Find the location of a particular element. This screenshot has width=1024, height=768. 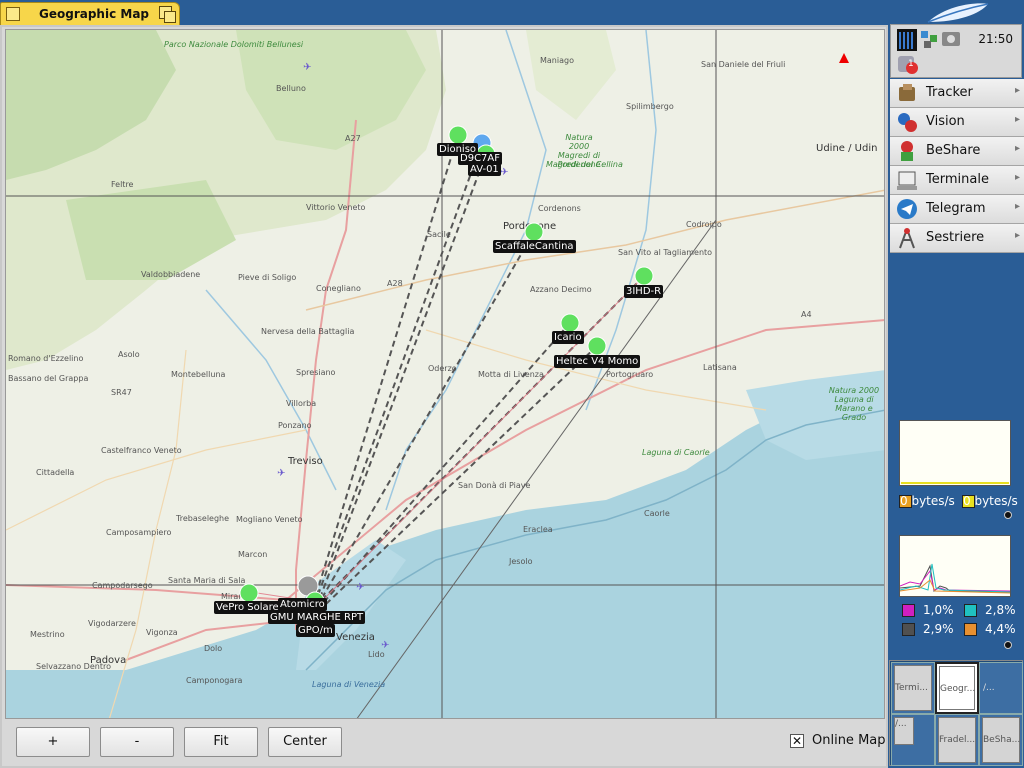

system-tray: 21:50 1 is located at coordinates (956, 51).